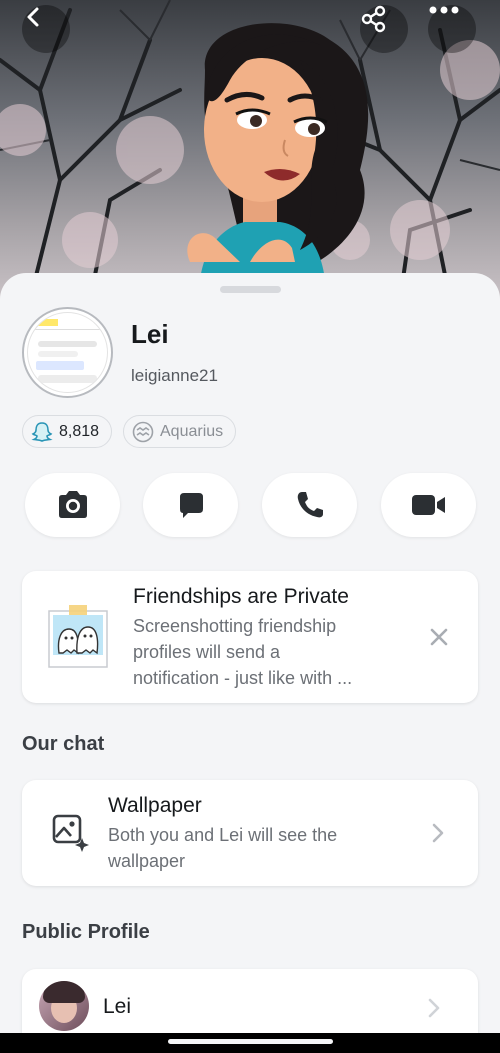  I want to click on privacy-card-line-2: profiles will send a, so click(207, 652).